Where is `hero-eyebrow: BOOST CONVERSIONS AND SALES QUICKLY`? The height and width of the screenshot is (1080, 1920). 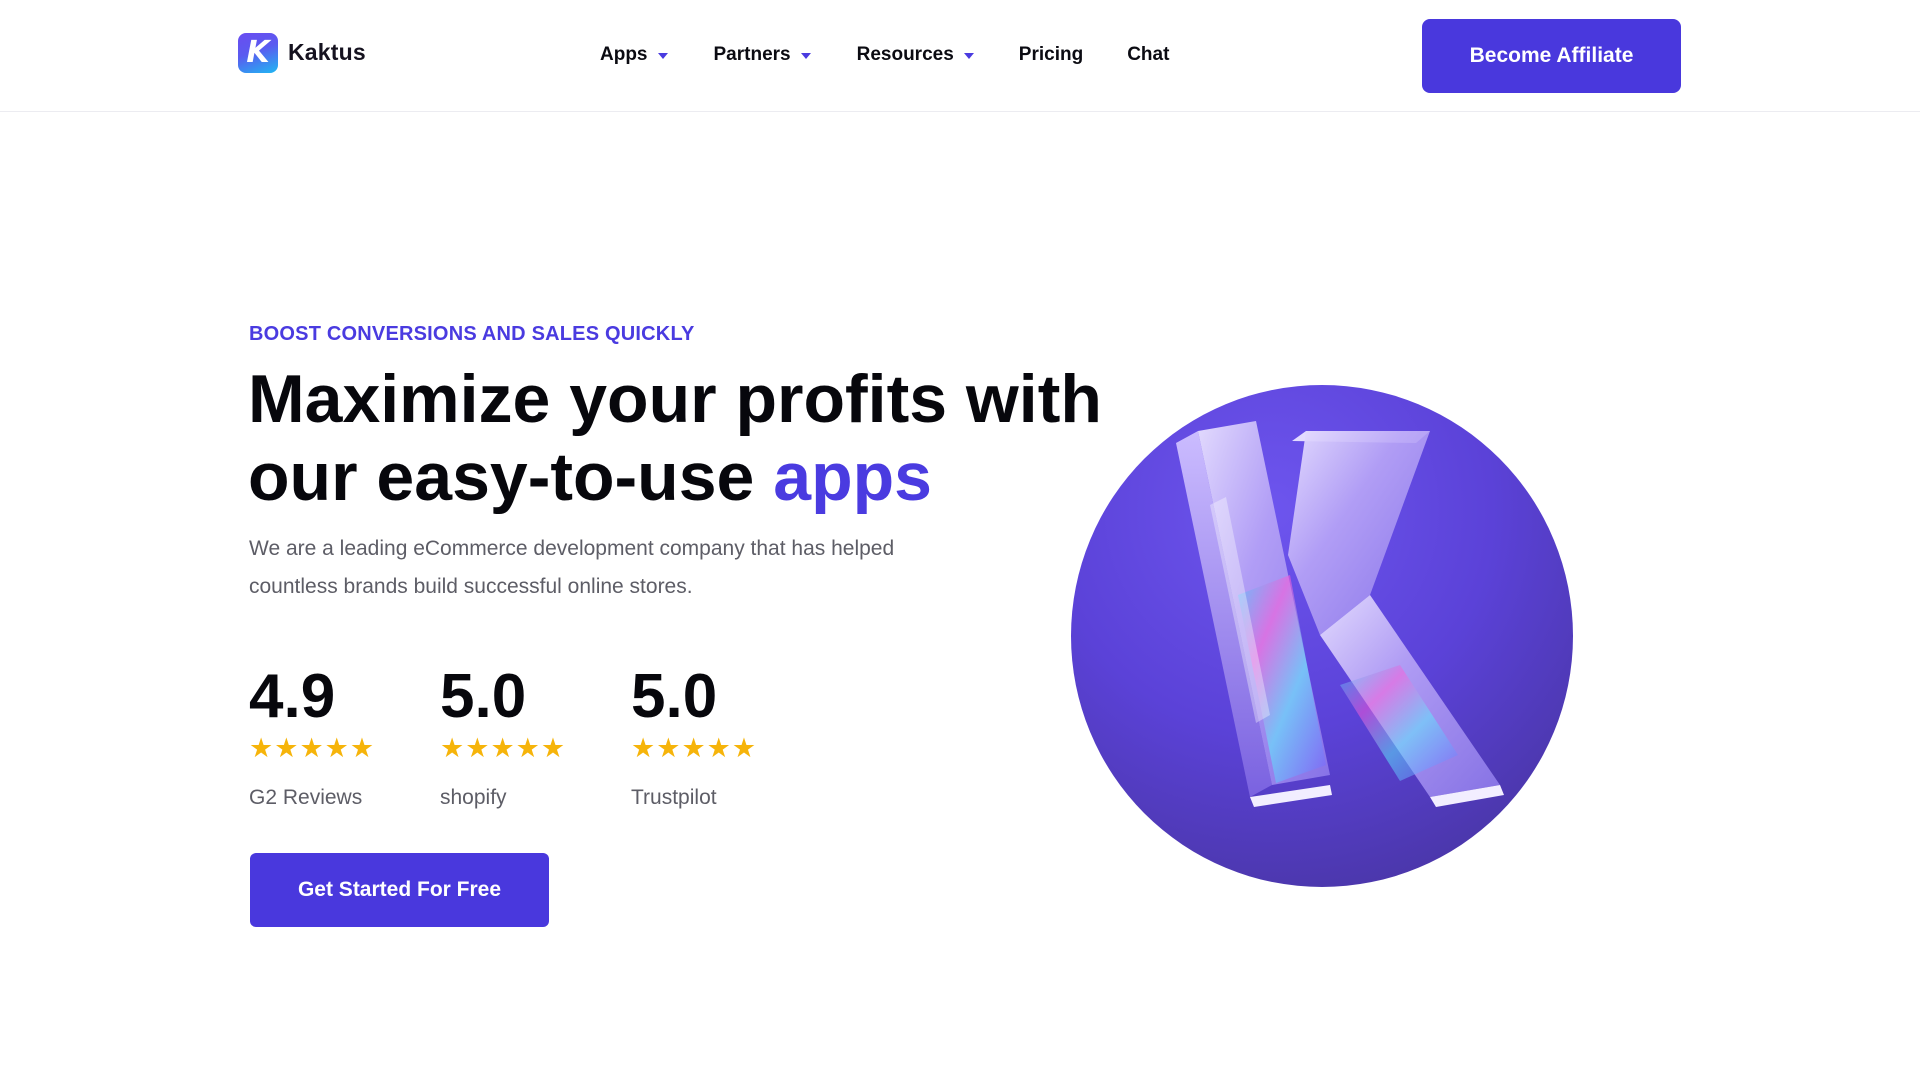 hero-eyebrow: BOOST CONVERSIONS AND SALES QUICKLY is located at coordinates (472, 334).